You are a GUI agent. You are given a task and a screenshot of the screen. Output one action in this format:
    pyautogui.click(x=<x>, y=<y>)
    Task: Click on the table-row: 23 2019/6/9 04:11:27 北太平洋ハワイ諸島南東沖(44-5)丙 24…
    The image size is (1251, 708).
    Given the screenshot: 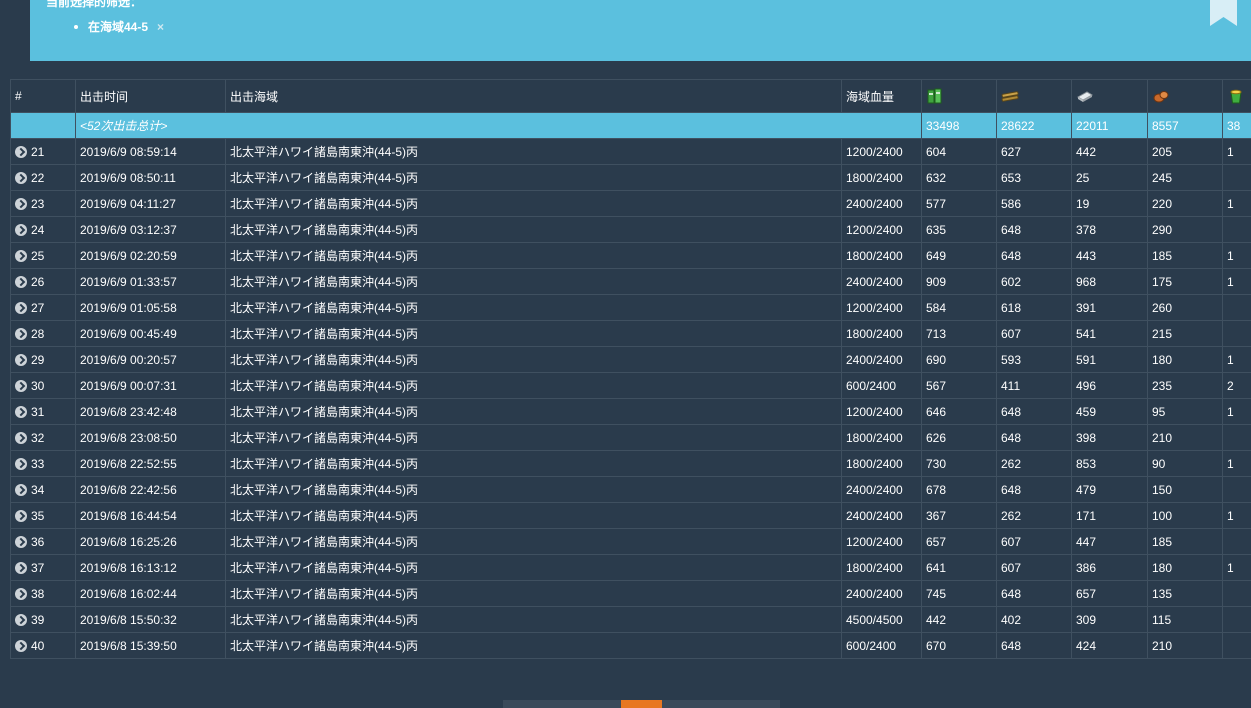 What is the action you would take?
    pyautogui.click(x=630, y=203)
    